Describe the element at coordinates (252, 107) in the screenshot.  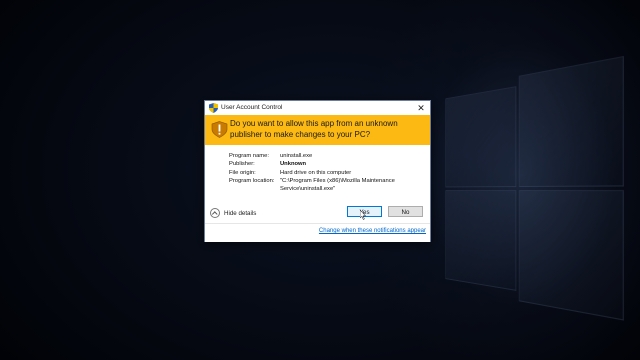
I see `dialog-title: User Account Control` at that location.